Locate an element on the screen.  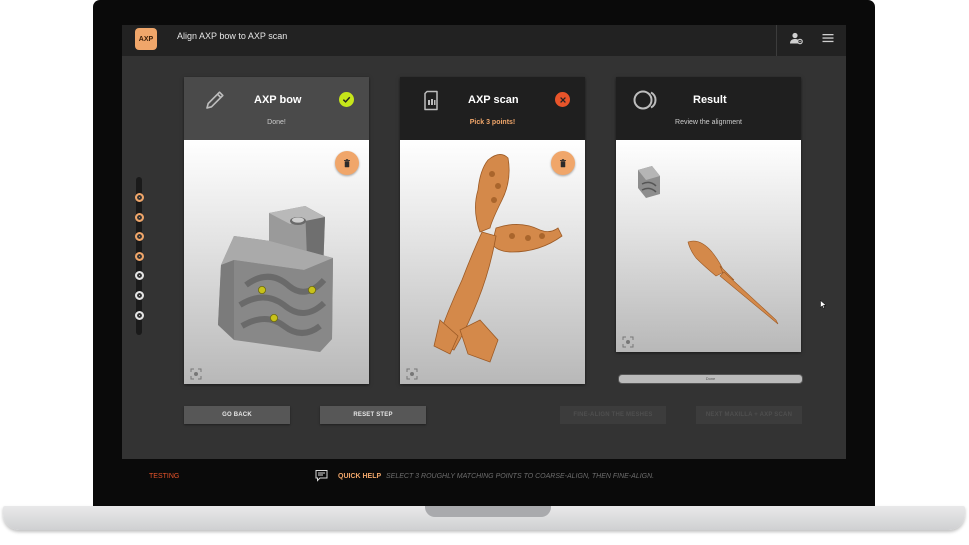
sd-card-icon is located at coordinates (431, 100).